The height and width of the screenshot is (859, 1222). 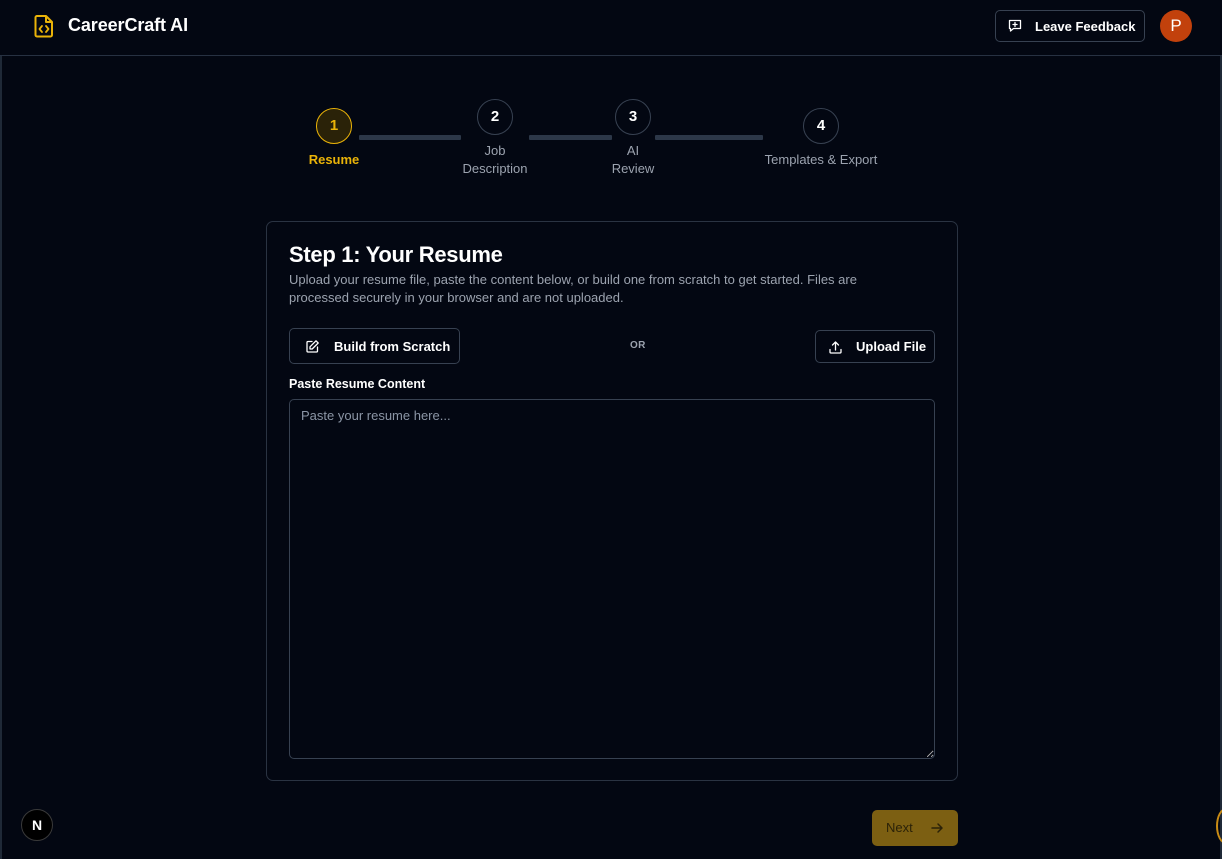 I want to click on paste-resume-label: Paste Resume Content, so click(x=357, y=384).